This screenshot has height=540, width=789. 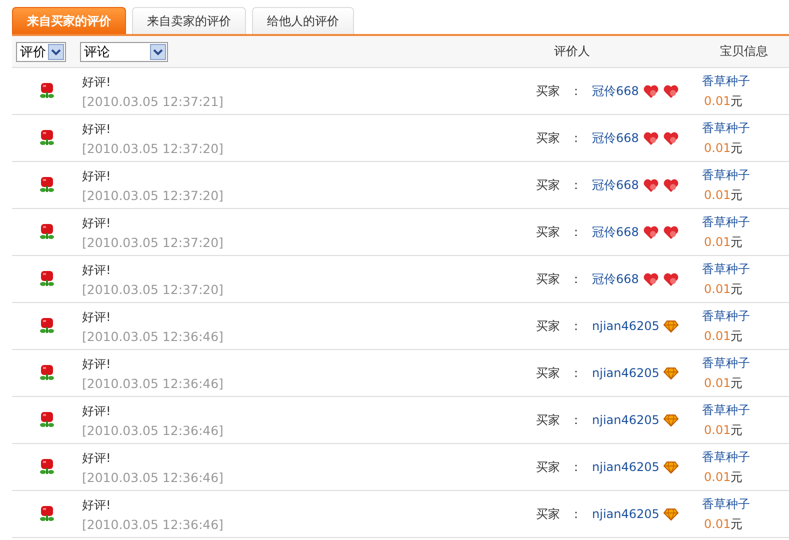 I want to click on comment-time: [2010.03.05 12:37:21], so click(x=153, y=101).